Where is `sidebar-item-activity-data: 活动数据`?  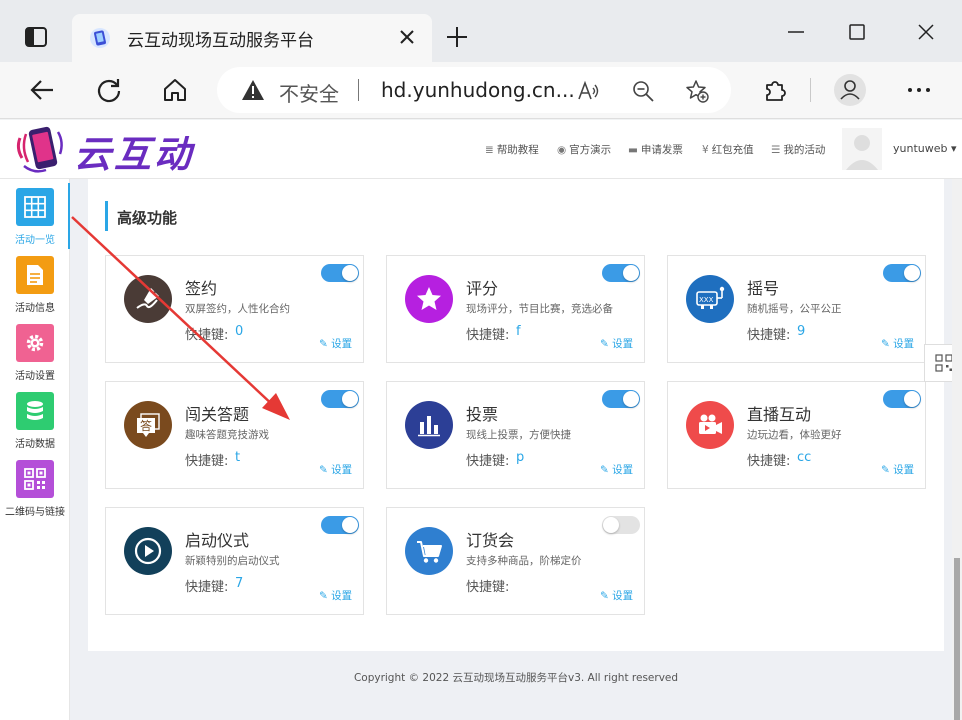 sidebar-item-activity-data: 活动数据 is located at coordinates (35, 420).